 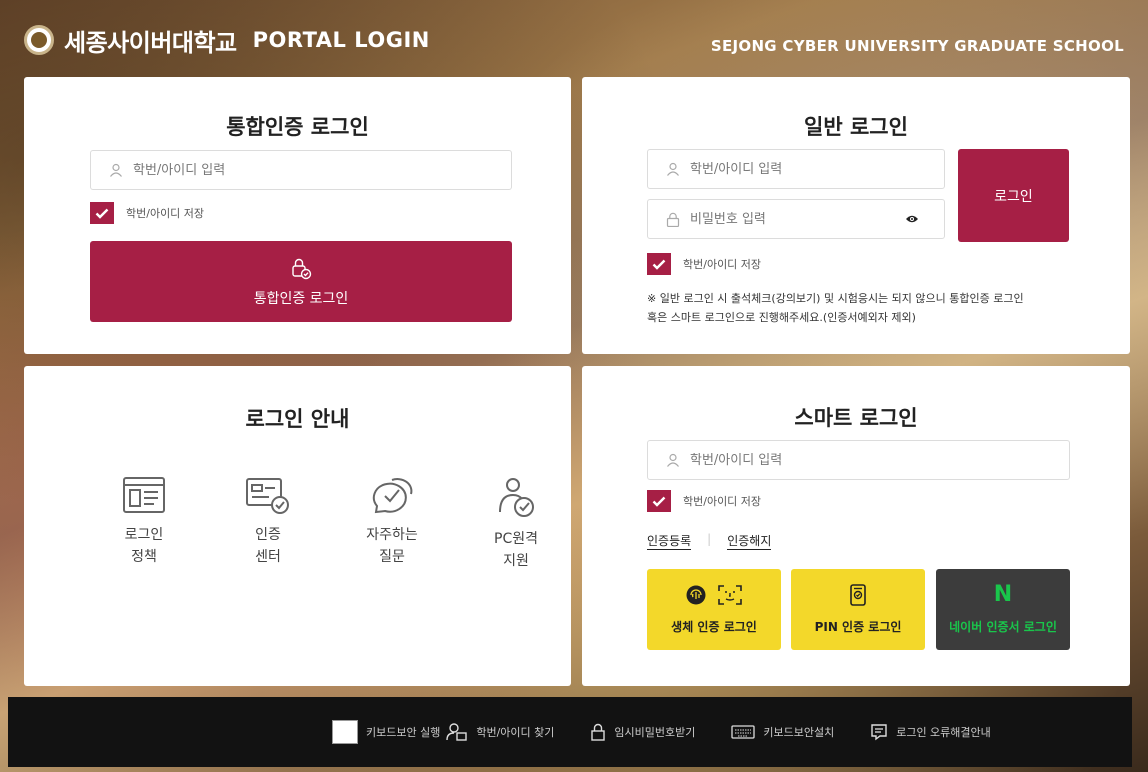 What do you see at coordinates (858, 609) in the screenshot?
I see `pin-login-button: PIN 인증 로그인` at bounding box center [858, 609].